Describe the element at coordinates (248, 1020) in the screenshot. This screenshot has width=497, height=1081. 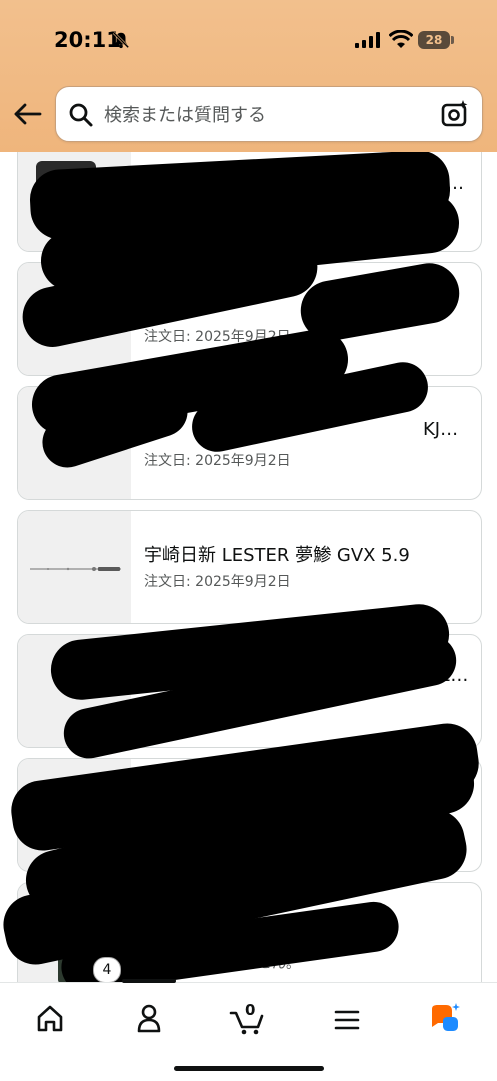
I see `nav-cart: 0` at that location.